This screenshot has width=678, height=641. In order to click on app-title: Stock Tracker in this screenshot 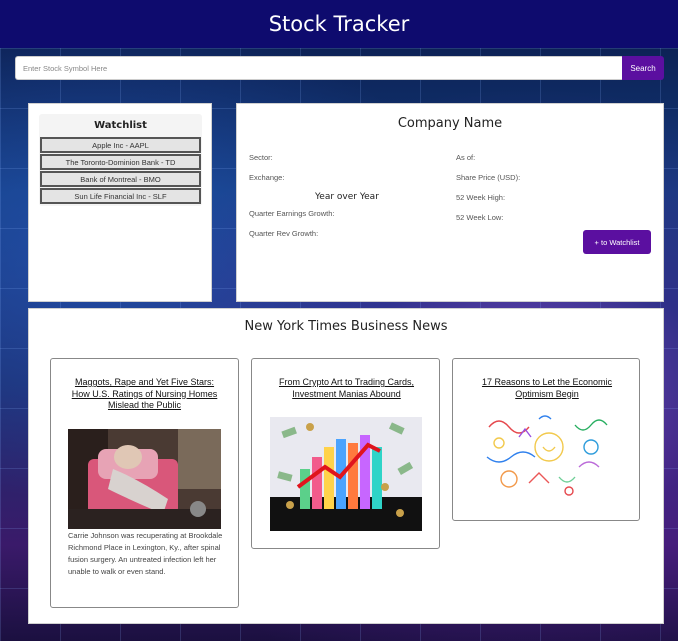, I will do `click(339, 24)`.